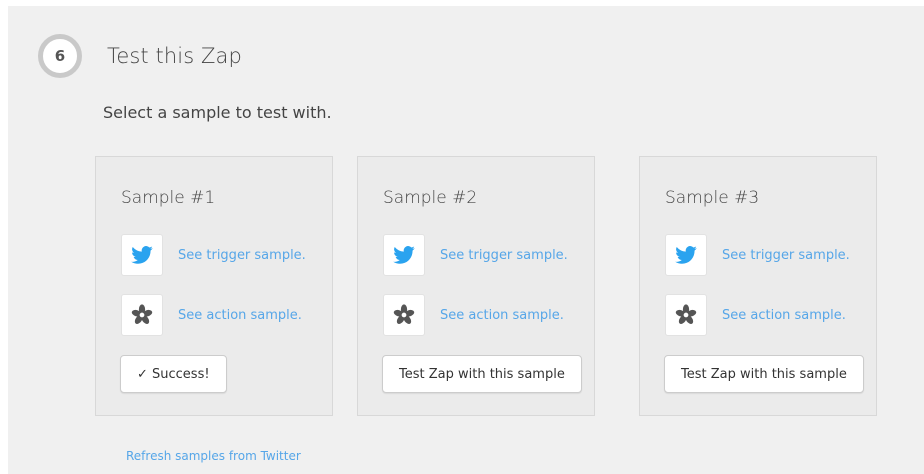 The image size is (924, 474). What do you see at coordinates (213, 456) in the screenshot?
I see `refresh-samples-link: Refresh samples from Twitter` at bounding box center [213, 456].